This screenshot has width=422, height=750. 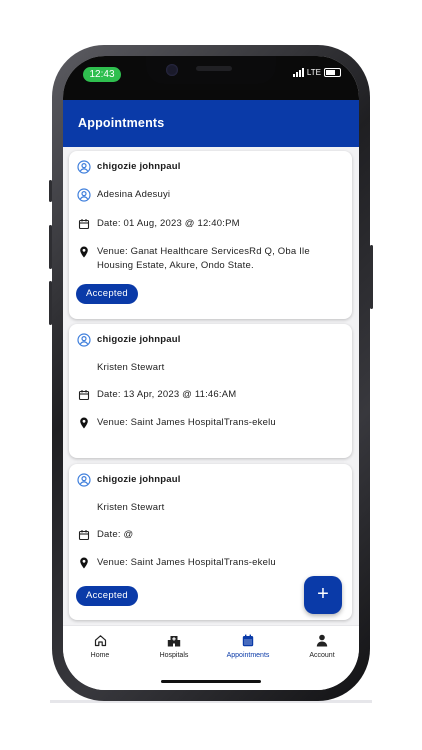 What do you see at coordinates (371, 277) in the screenshot?
I see `power-button` at bounding box center [371, 277].